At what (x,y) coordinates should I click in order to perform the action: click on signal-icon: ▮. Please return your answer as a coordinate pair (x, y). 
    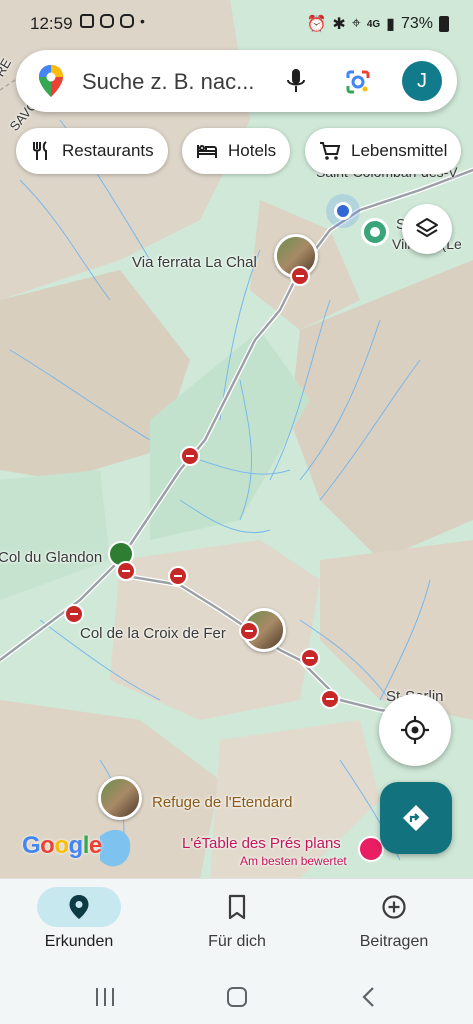
    Looking at the image, I should click on (390, 24).